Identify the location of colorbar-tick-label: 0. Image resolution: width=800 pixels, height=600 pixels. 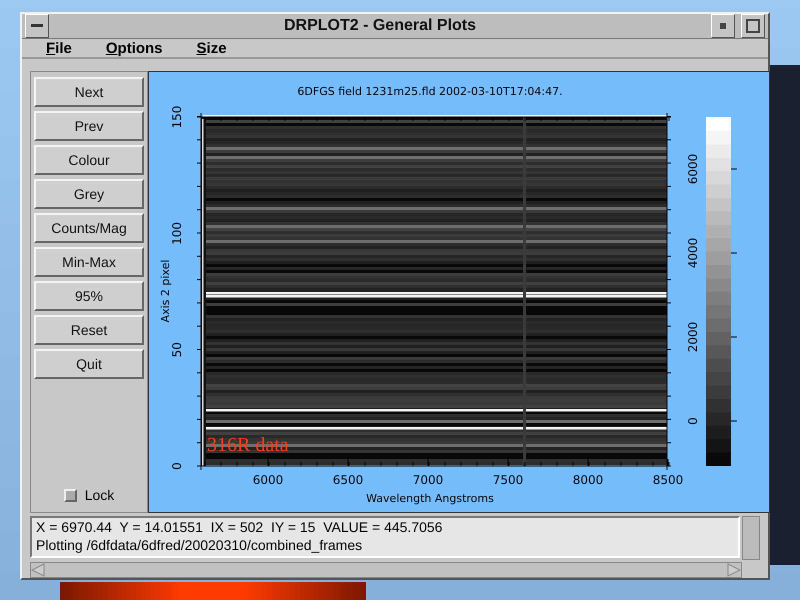
(693, 421).